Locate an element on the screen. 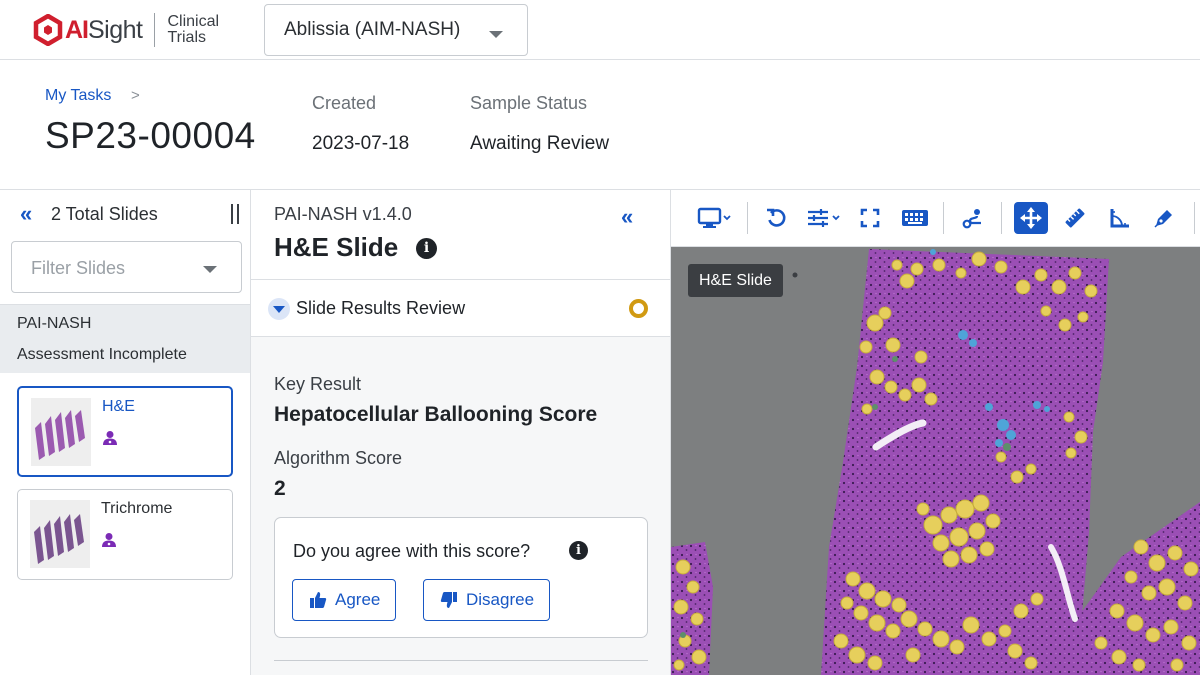  results-slide-title: H&E Slide is located at coordinates (336, 247).